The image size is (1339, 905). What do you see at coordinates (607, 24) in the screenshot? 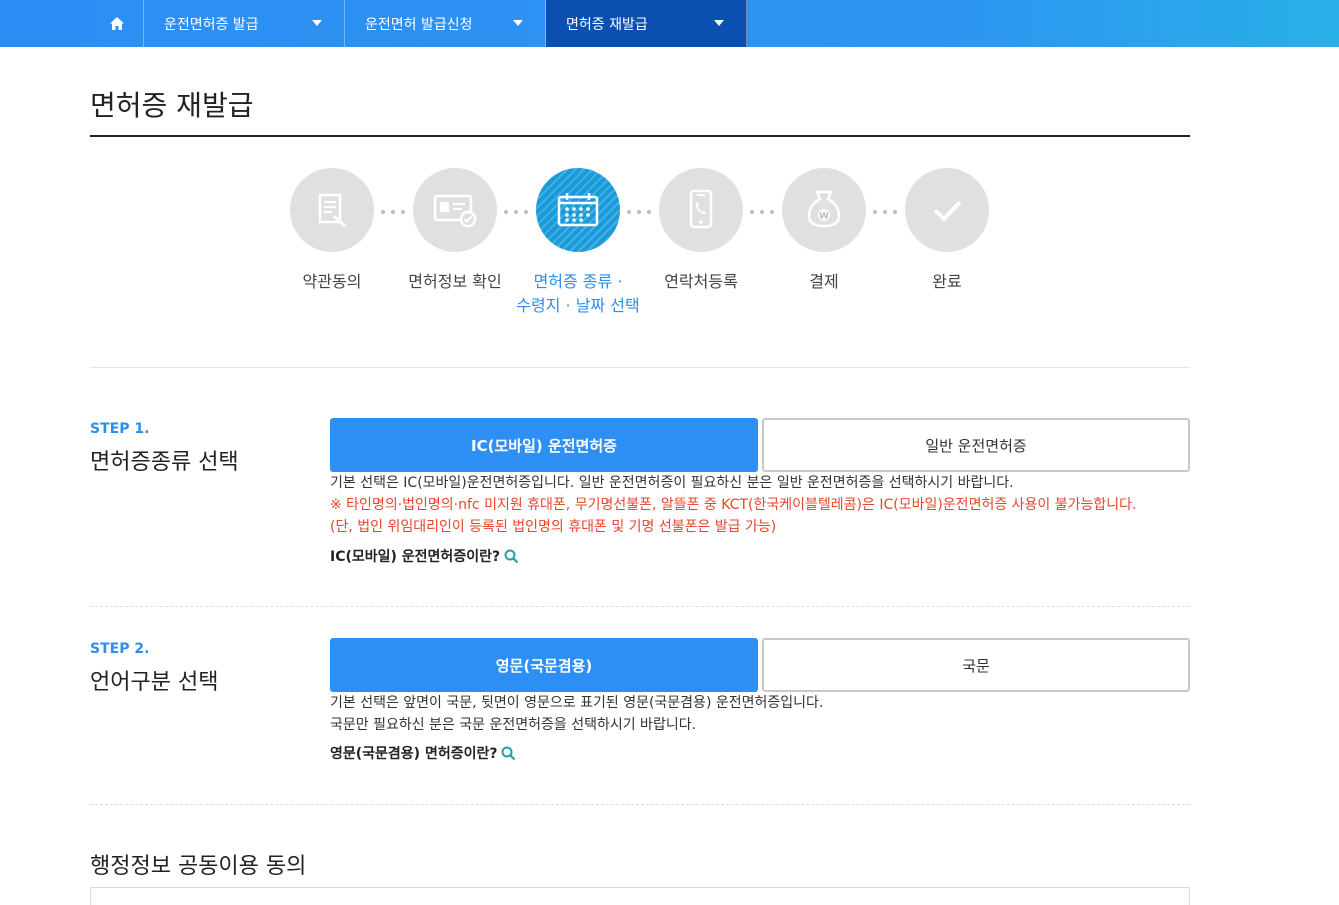
I see `nav-label: 면허증 재발급` at bounding box center [607, 24].